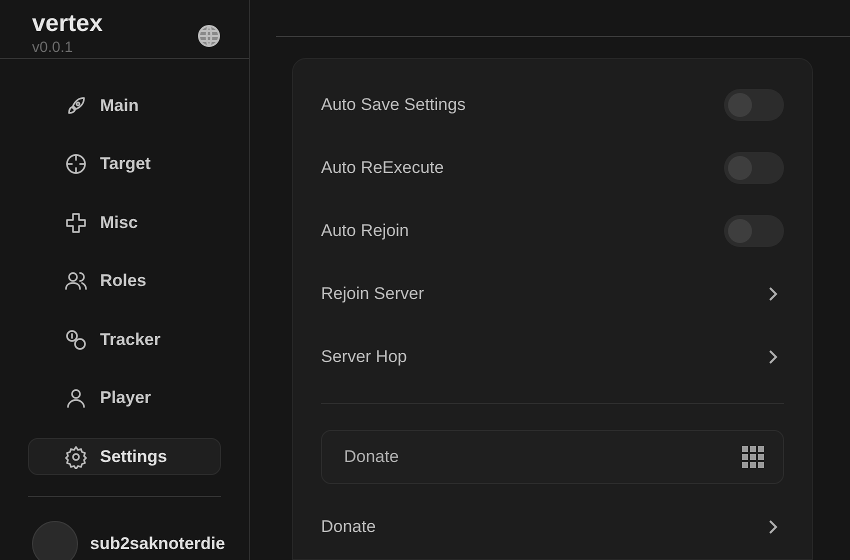  I want to click on cross-icon, so click(76, 222).